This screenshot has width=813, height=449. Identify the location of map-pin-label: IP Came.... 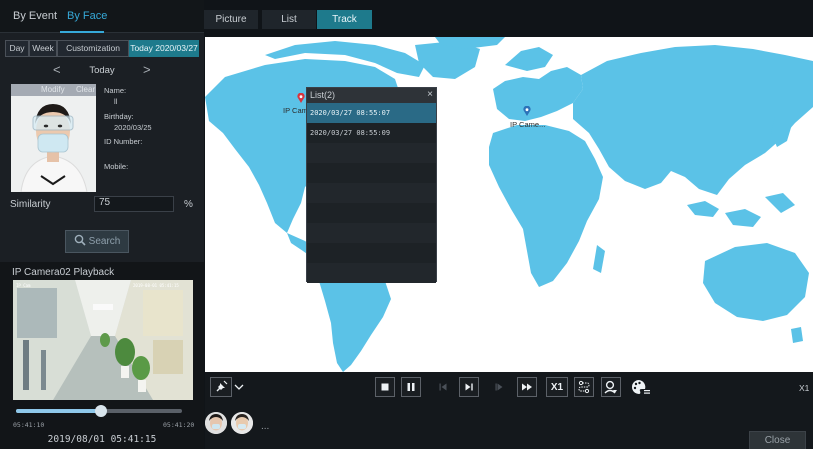
(528, 124).